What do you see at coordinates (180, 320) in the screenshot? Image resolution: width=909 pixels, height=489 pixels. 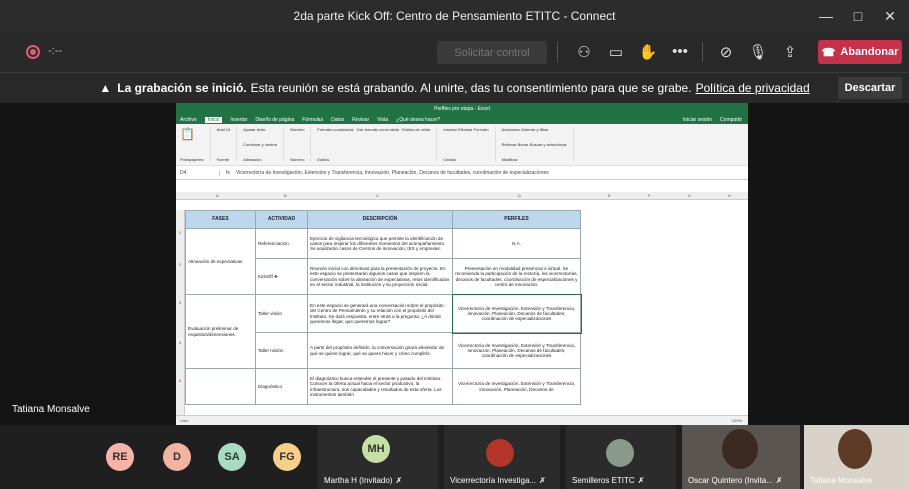 I see `row-header: 3` at bounding box center [180, 320].